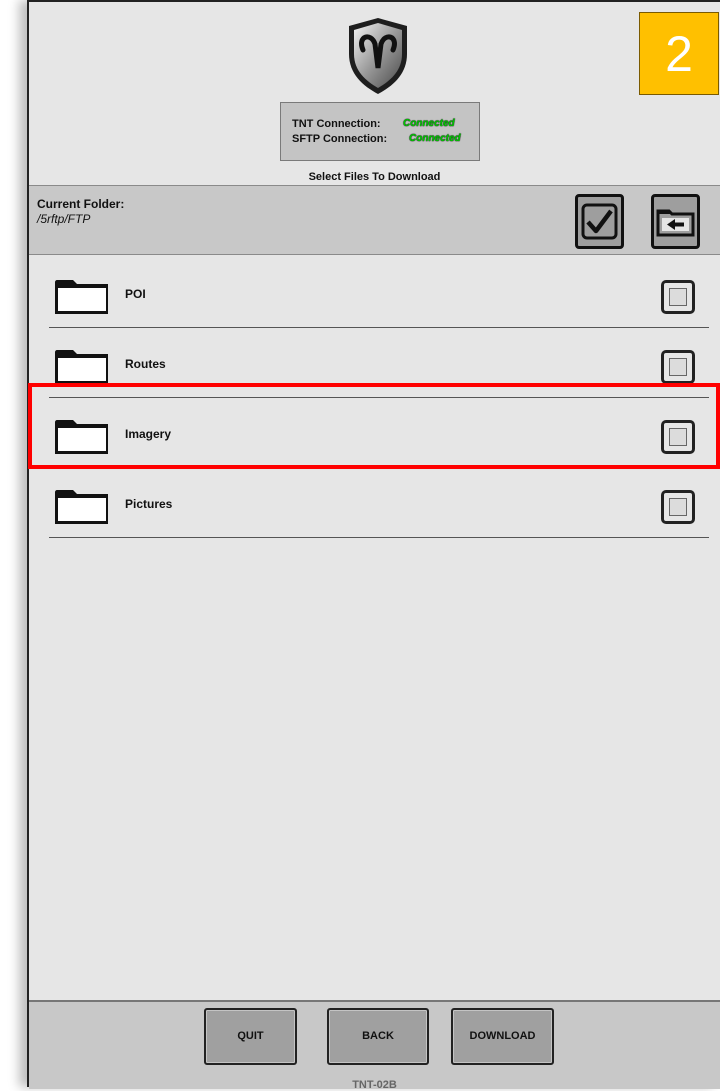 The width and height of the screenshot is (720, 1091). I want to click on checkbox-checked-icon, so click(599, 221).